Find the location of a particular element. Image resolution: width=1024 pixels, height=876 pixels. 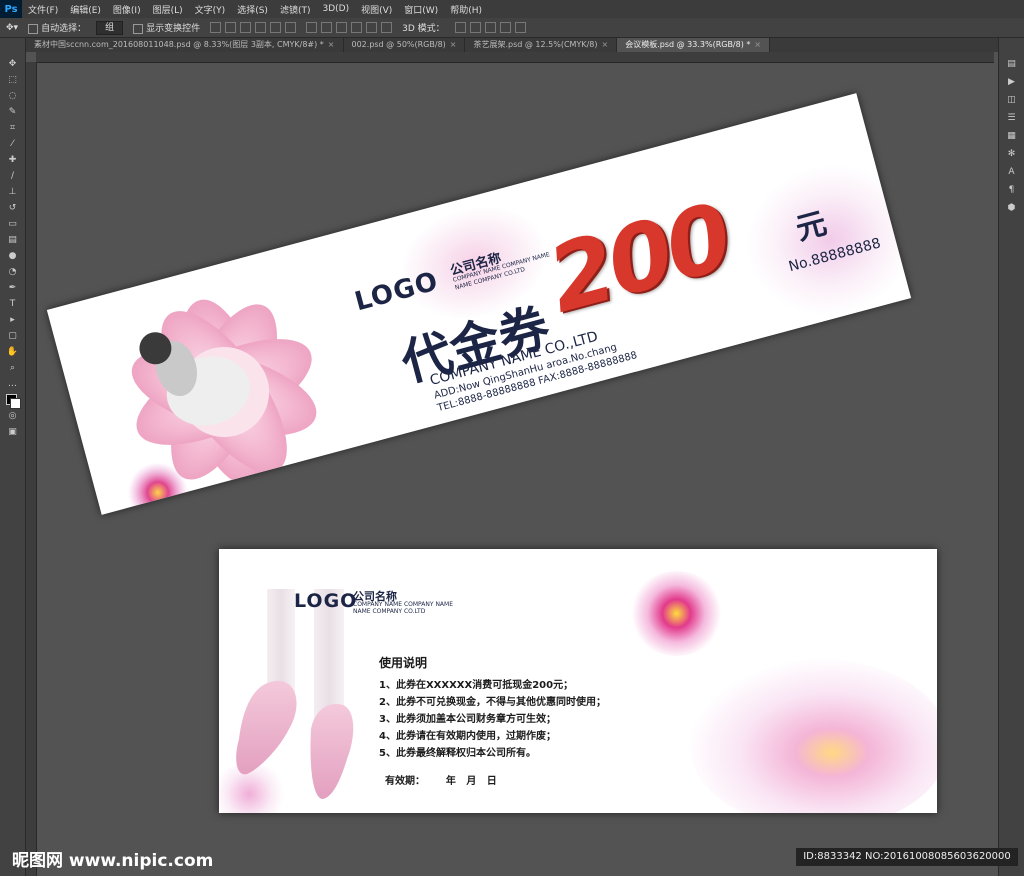

move-tool-icon: ✥ is located at coordinates (13, 64).